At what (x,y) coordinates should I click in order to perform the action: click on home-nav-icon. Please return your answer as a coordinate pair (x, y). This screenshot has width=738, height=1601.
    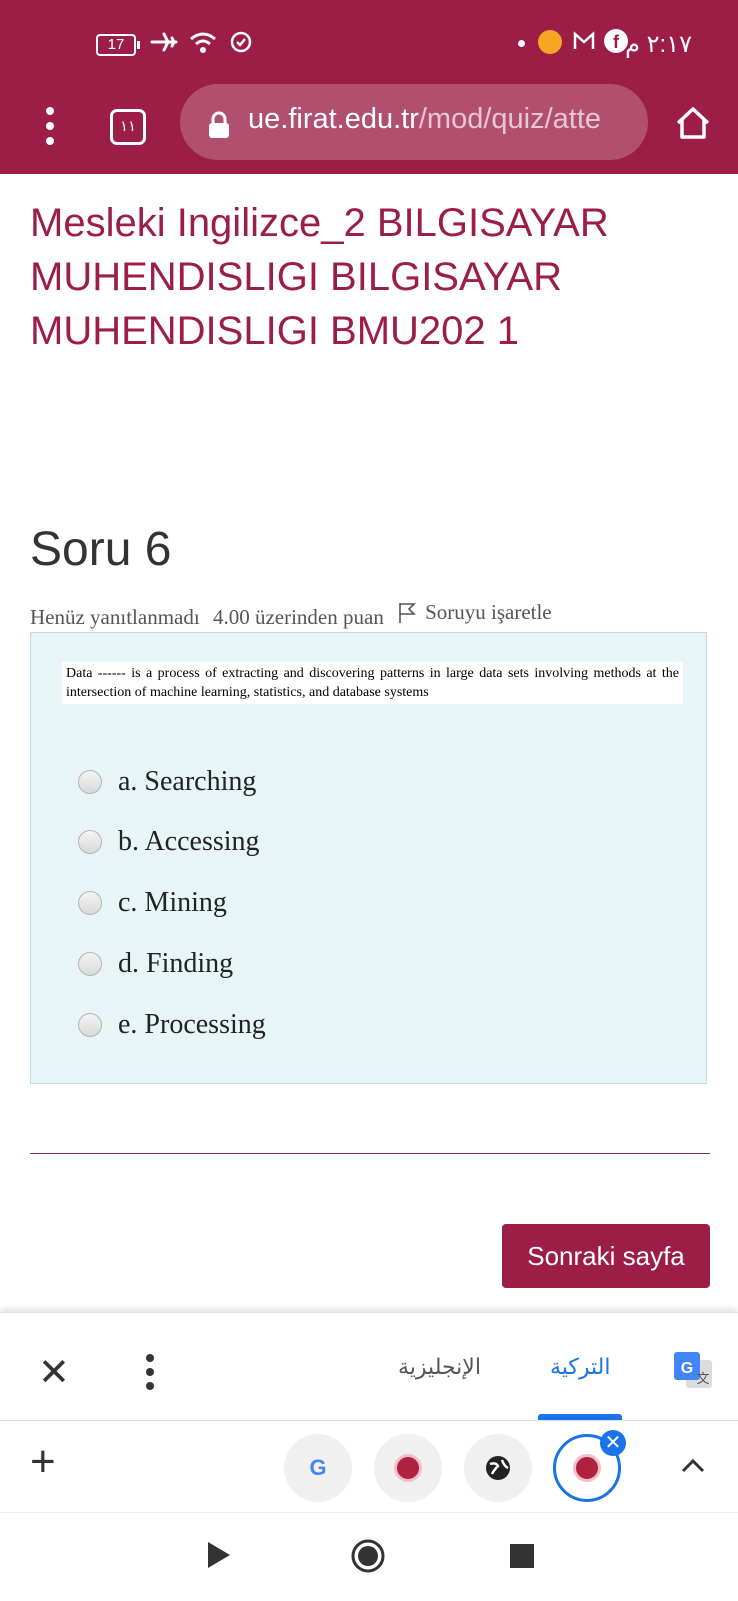
    Looking at the image, I should click on (368, 1558).